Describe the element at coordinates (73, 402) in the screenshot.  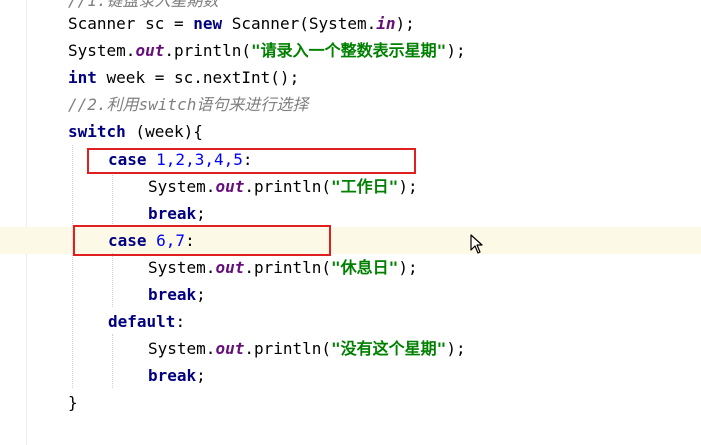
I see `code-text: }` at that location.